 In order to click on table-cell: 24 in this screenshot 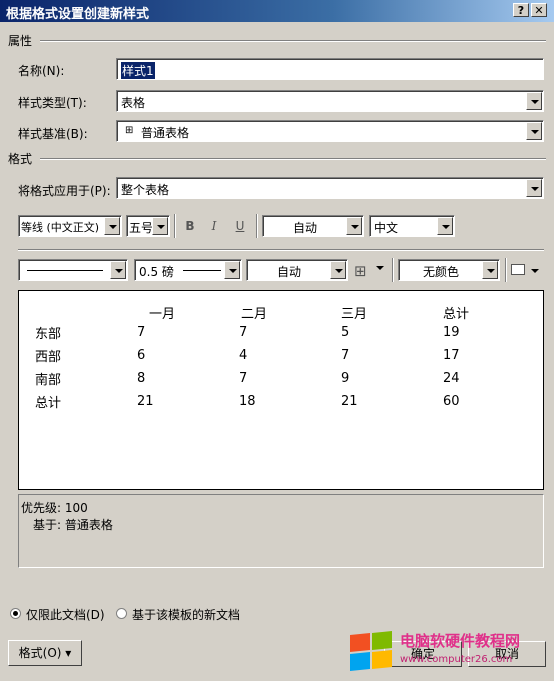, I will do `click(451, 378)`.